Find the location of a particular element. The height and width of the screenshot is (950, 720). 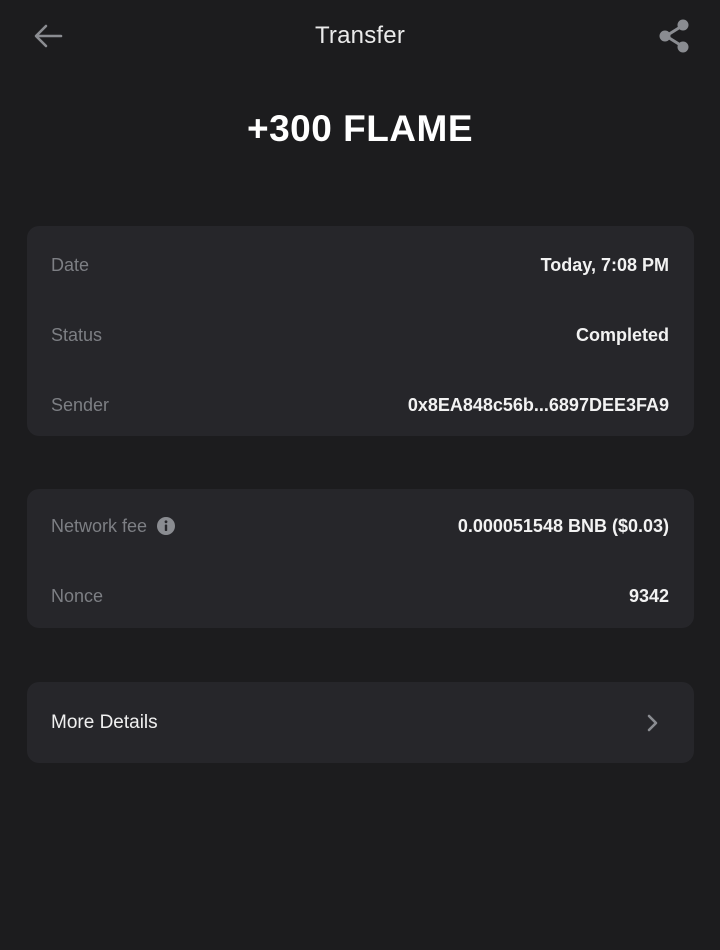

date-label: Date is located at coordinates (70, 264).